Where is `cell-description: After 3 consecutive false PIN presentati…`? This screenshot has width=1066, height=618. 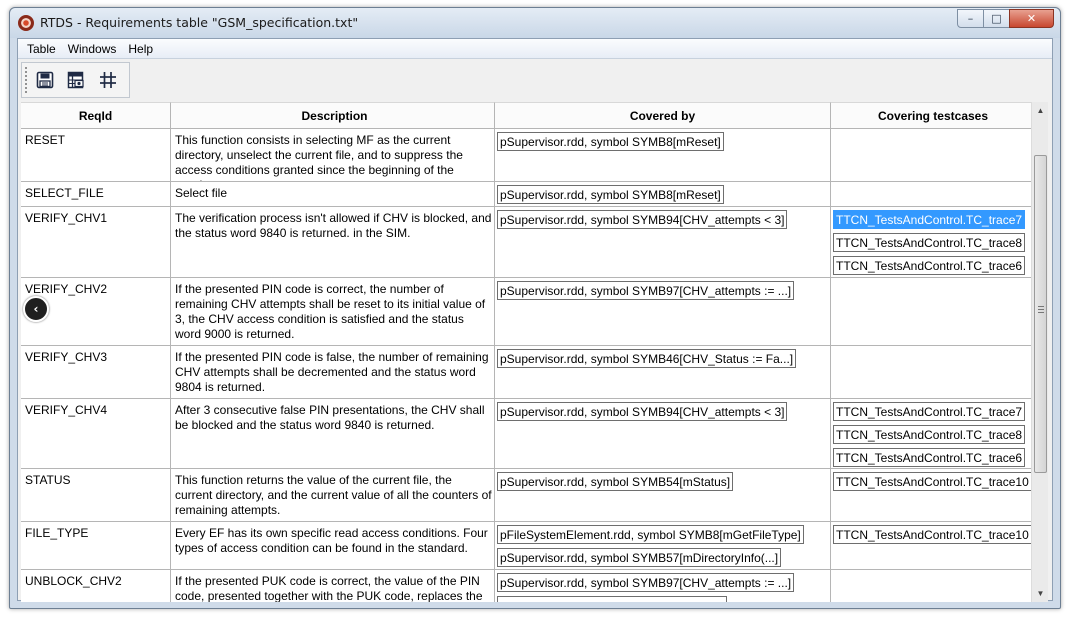 cell-description: After 3 consecutive false PIN presentati… is located at coordinates (333, 433).